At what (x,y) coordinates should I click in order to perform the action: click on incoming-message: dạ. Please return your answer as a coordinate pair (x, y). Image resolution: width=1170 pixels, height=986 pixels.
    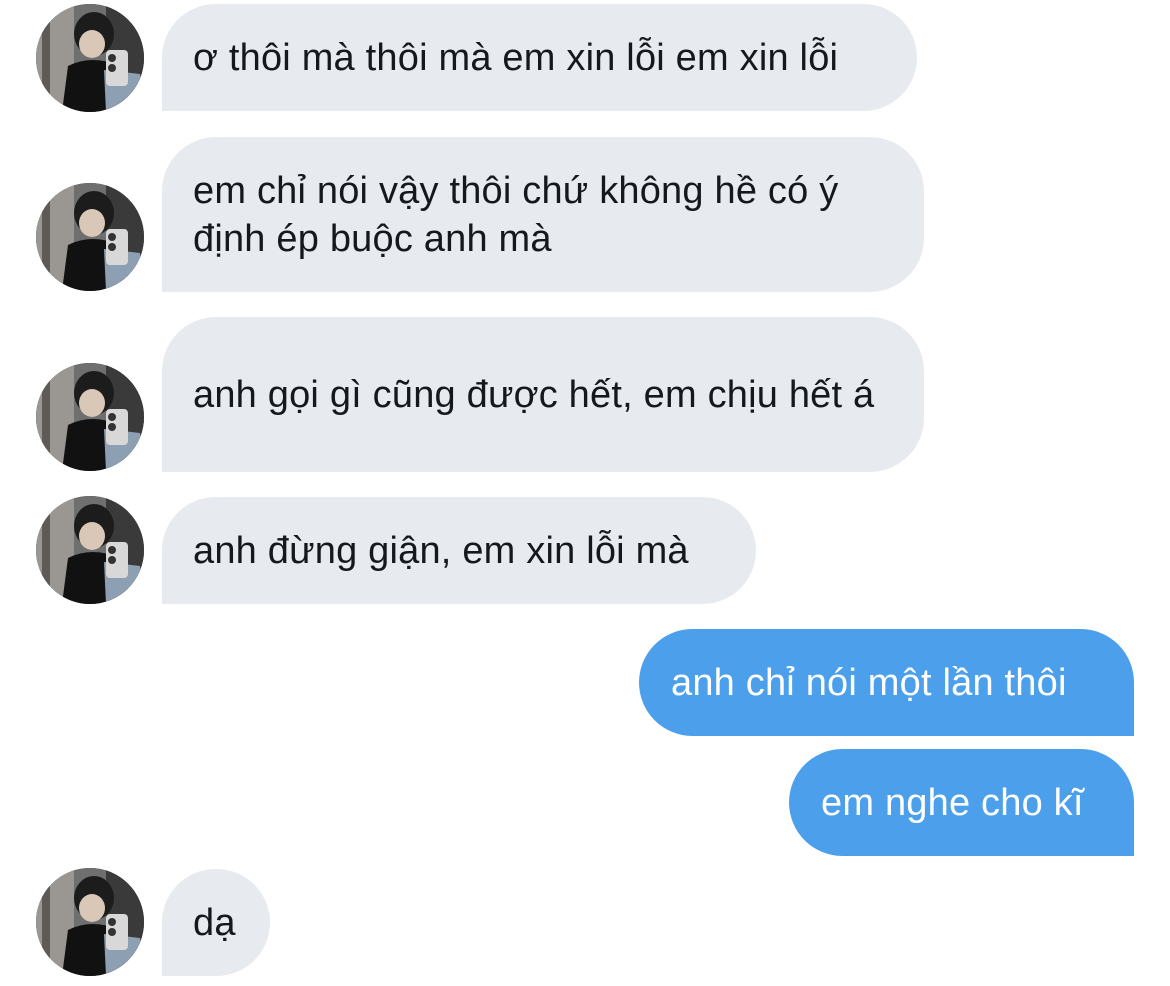
    Looking at the image, I should click on (216, 922).